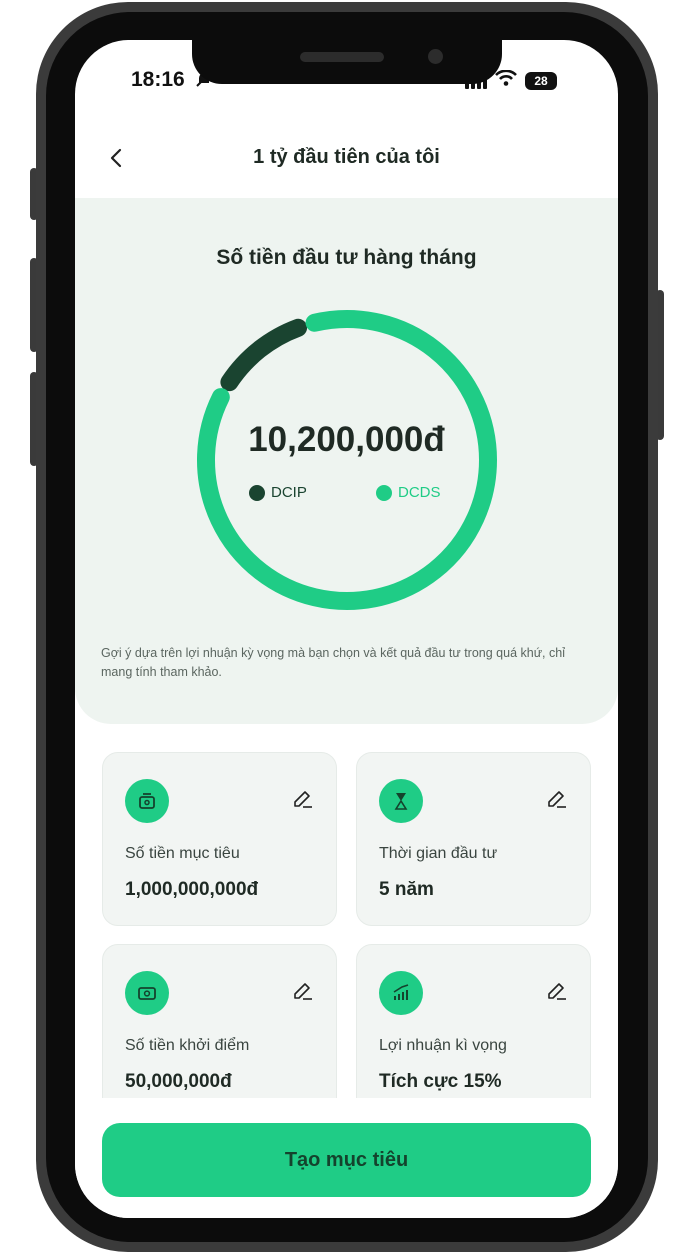 The image size is (674, 1258). Describe the element at coordinates (440, 1081) in the screenshot. I see `tile-value: Tích cực 15%` at that location.